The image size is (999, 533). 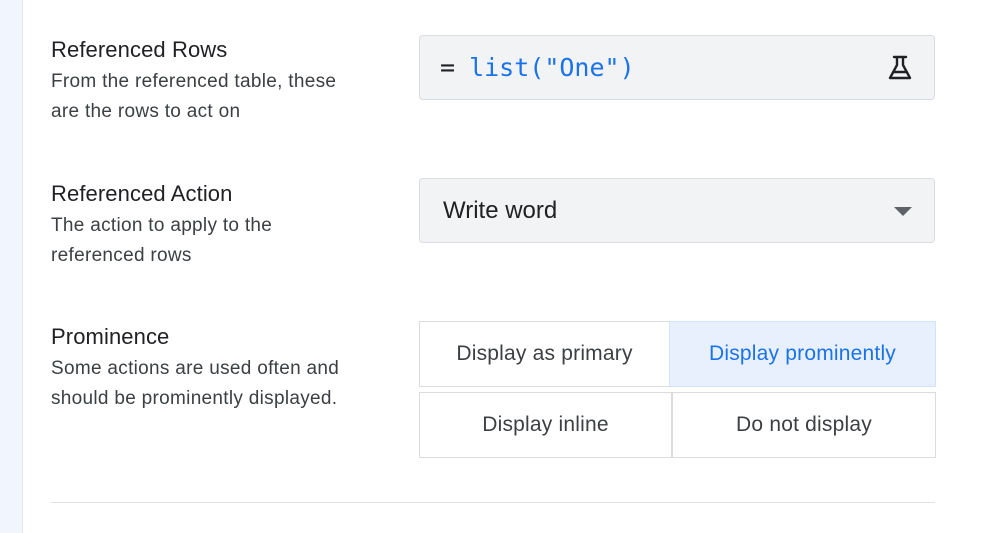 What do you see at coordinates (146, 111) in the screenshot?
I see `referenced-rows-description-line2: are the rows to act on` at bounding box center [146, 111].